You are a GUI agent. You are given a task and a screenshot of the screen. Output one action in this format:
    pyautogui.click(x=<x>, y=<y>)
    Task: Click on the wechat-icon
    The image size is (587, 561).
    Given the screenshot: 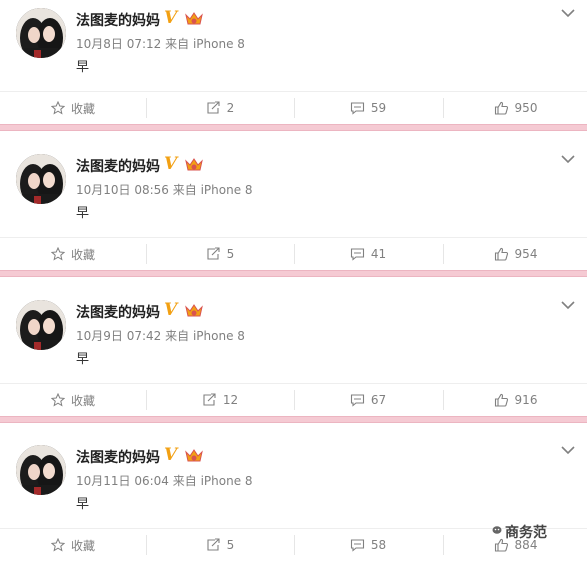 What is the action you would take?
    pyautogui.click(x=497, y=530)
    